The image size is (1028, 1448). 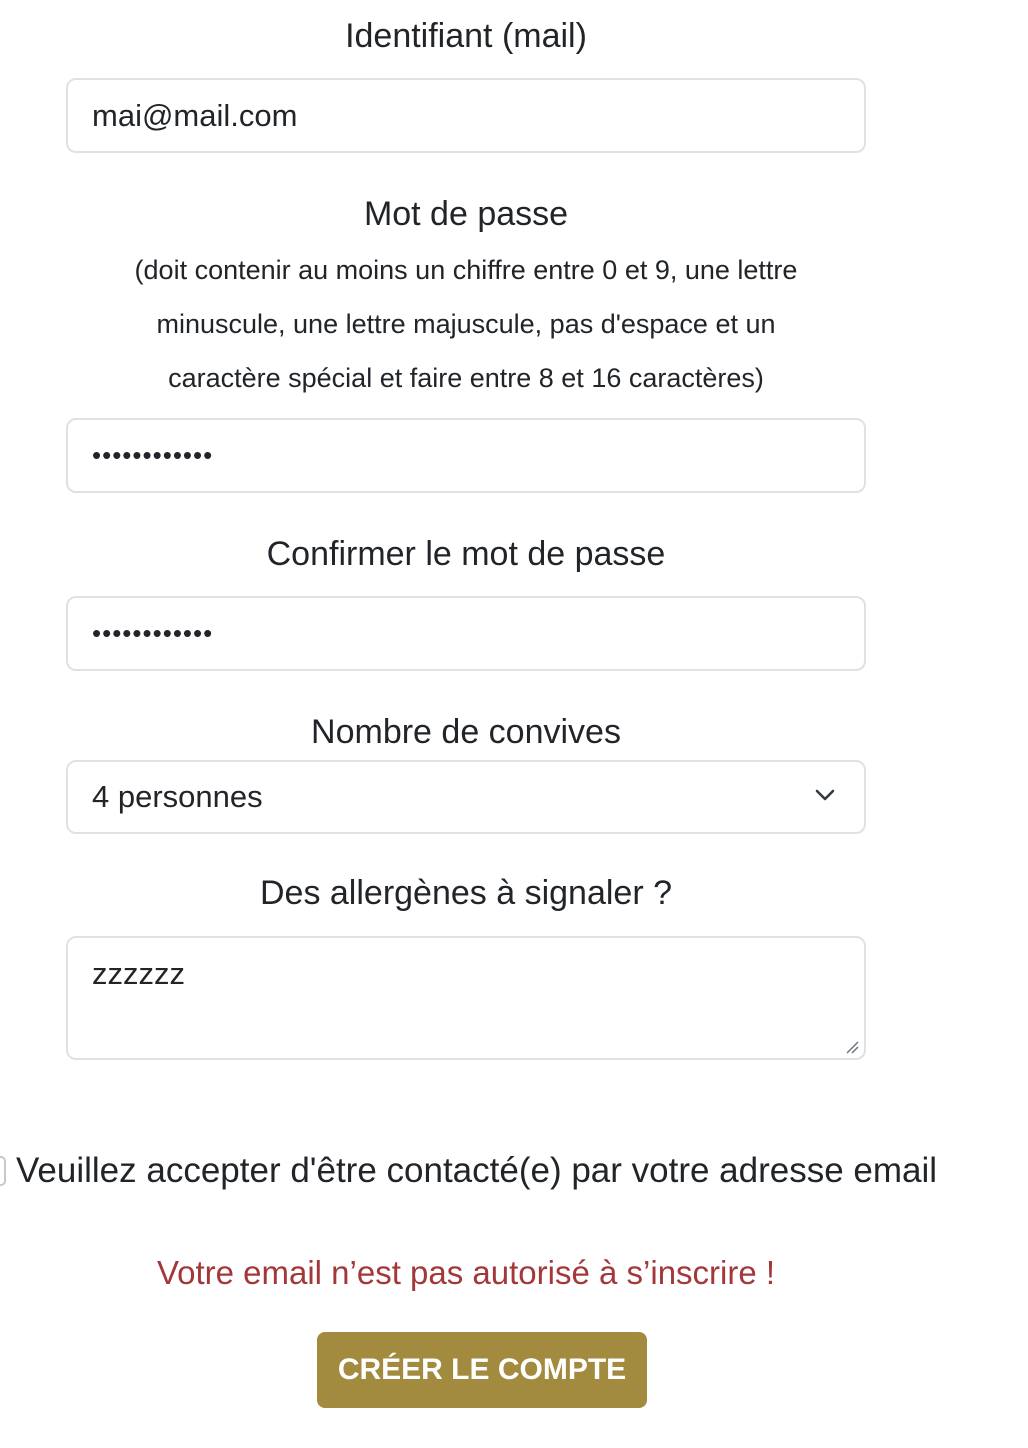 I want to click on confirm-password-label: Confirmer le mot de passe, so click(x=466, y=554).